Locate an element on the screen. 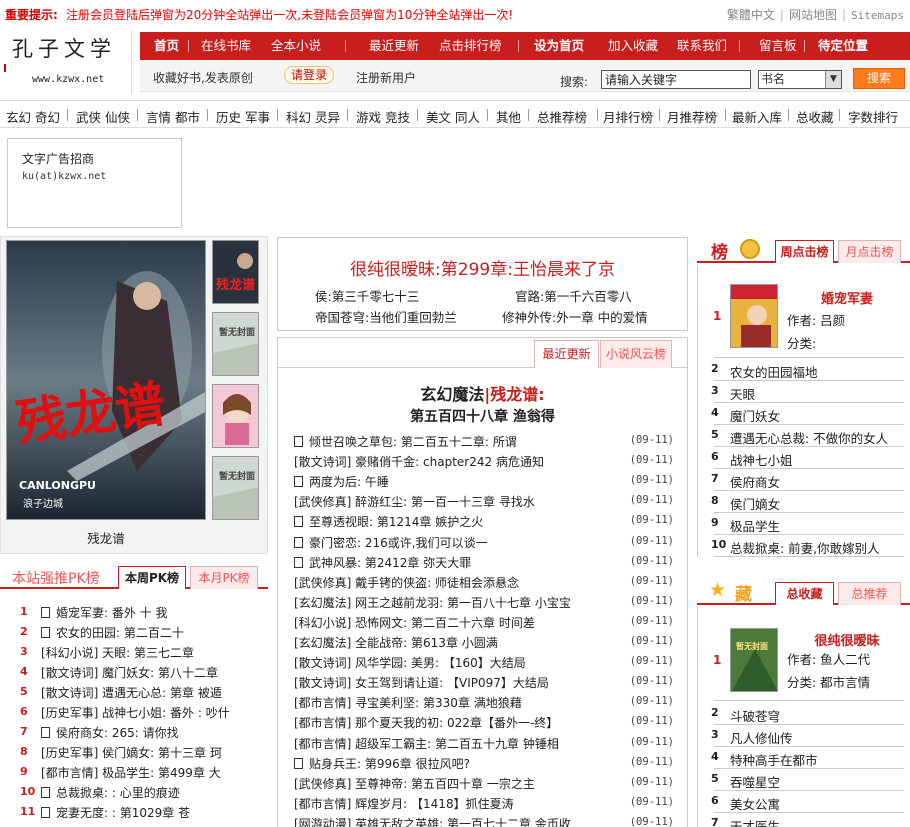 The height and width of the screenshot is (827, 910). pk-list-item: 7 侯府商女: 265: 请你找 is located at coordinates (134, 732).